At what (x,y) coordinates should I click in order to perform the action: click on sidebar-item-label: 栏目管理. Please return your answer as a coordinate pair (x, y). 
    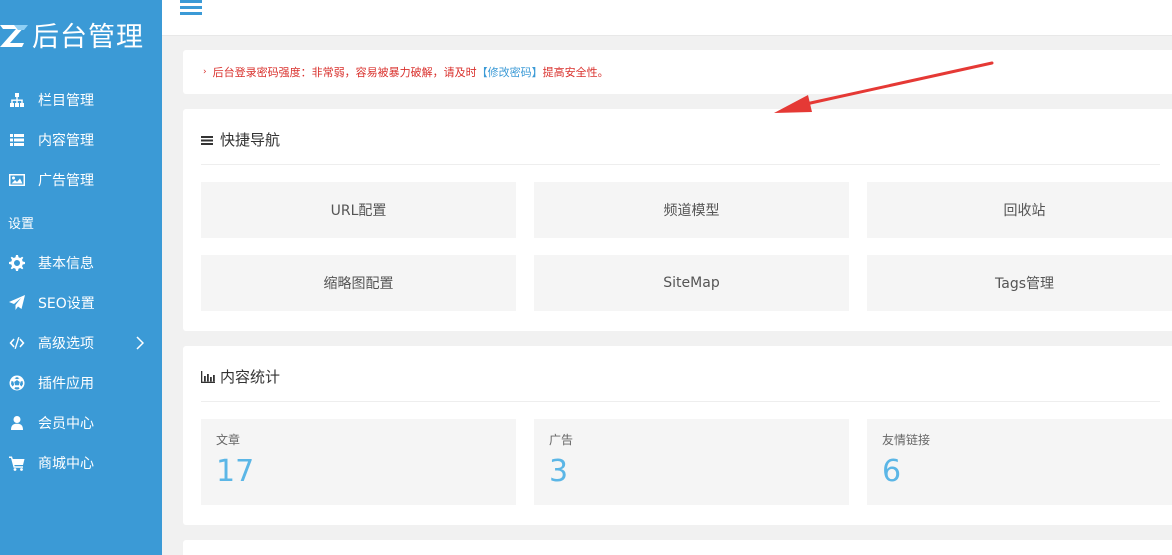
    Looking at the image, I should click on (66, 101).